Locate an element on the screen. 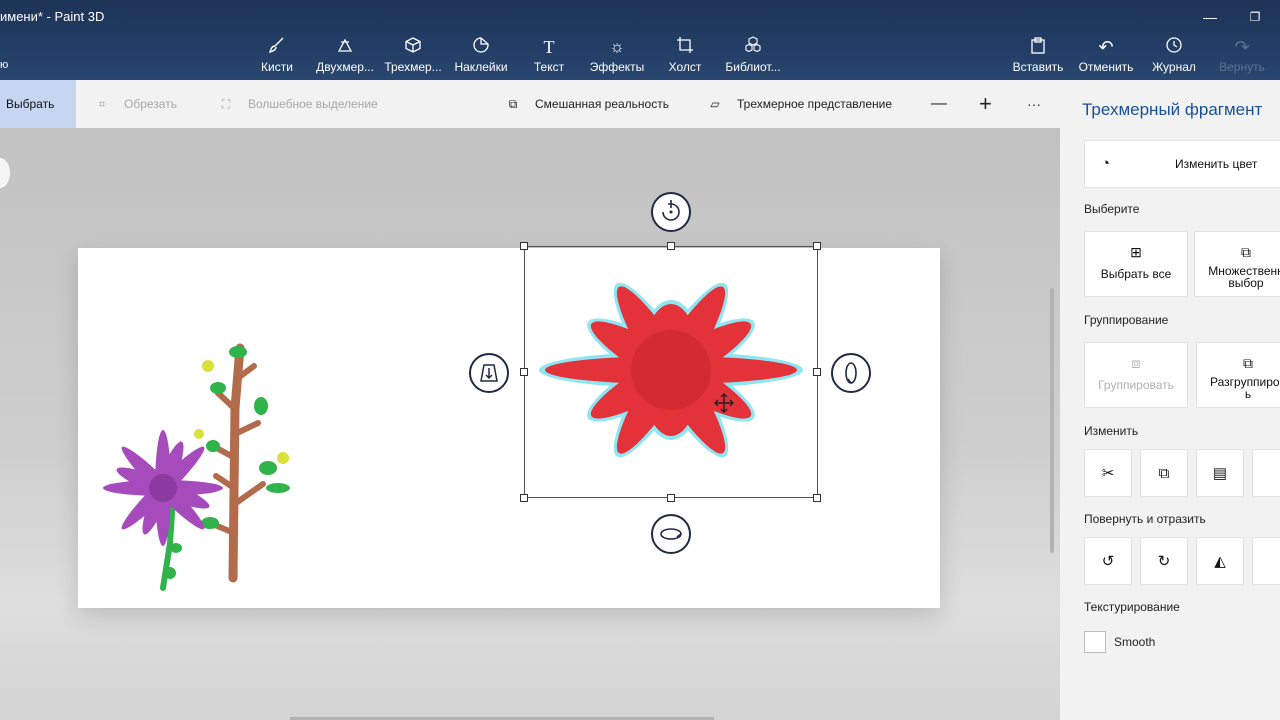 Image resolution: width=1280 pixels, height=720 pixels. more-button: ··· is located at coordinates (1034, 104).